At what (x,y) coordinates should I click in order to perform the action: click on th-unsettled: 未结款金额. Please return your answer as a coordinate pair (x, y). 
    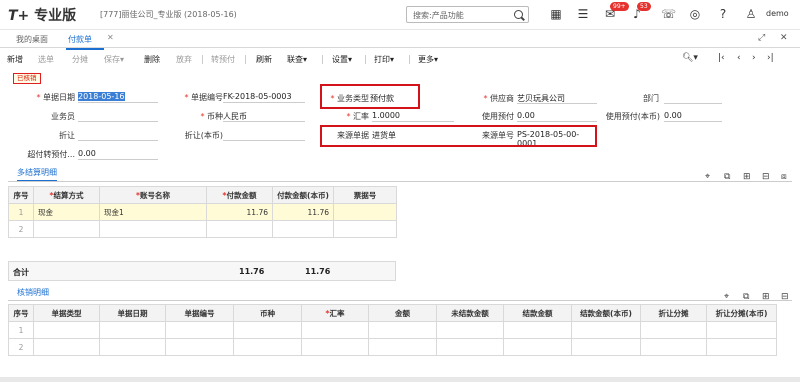
    Looking at the image, I should click on (470, 313).